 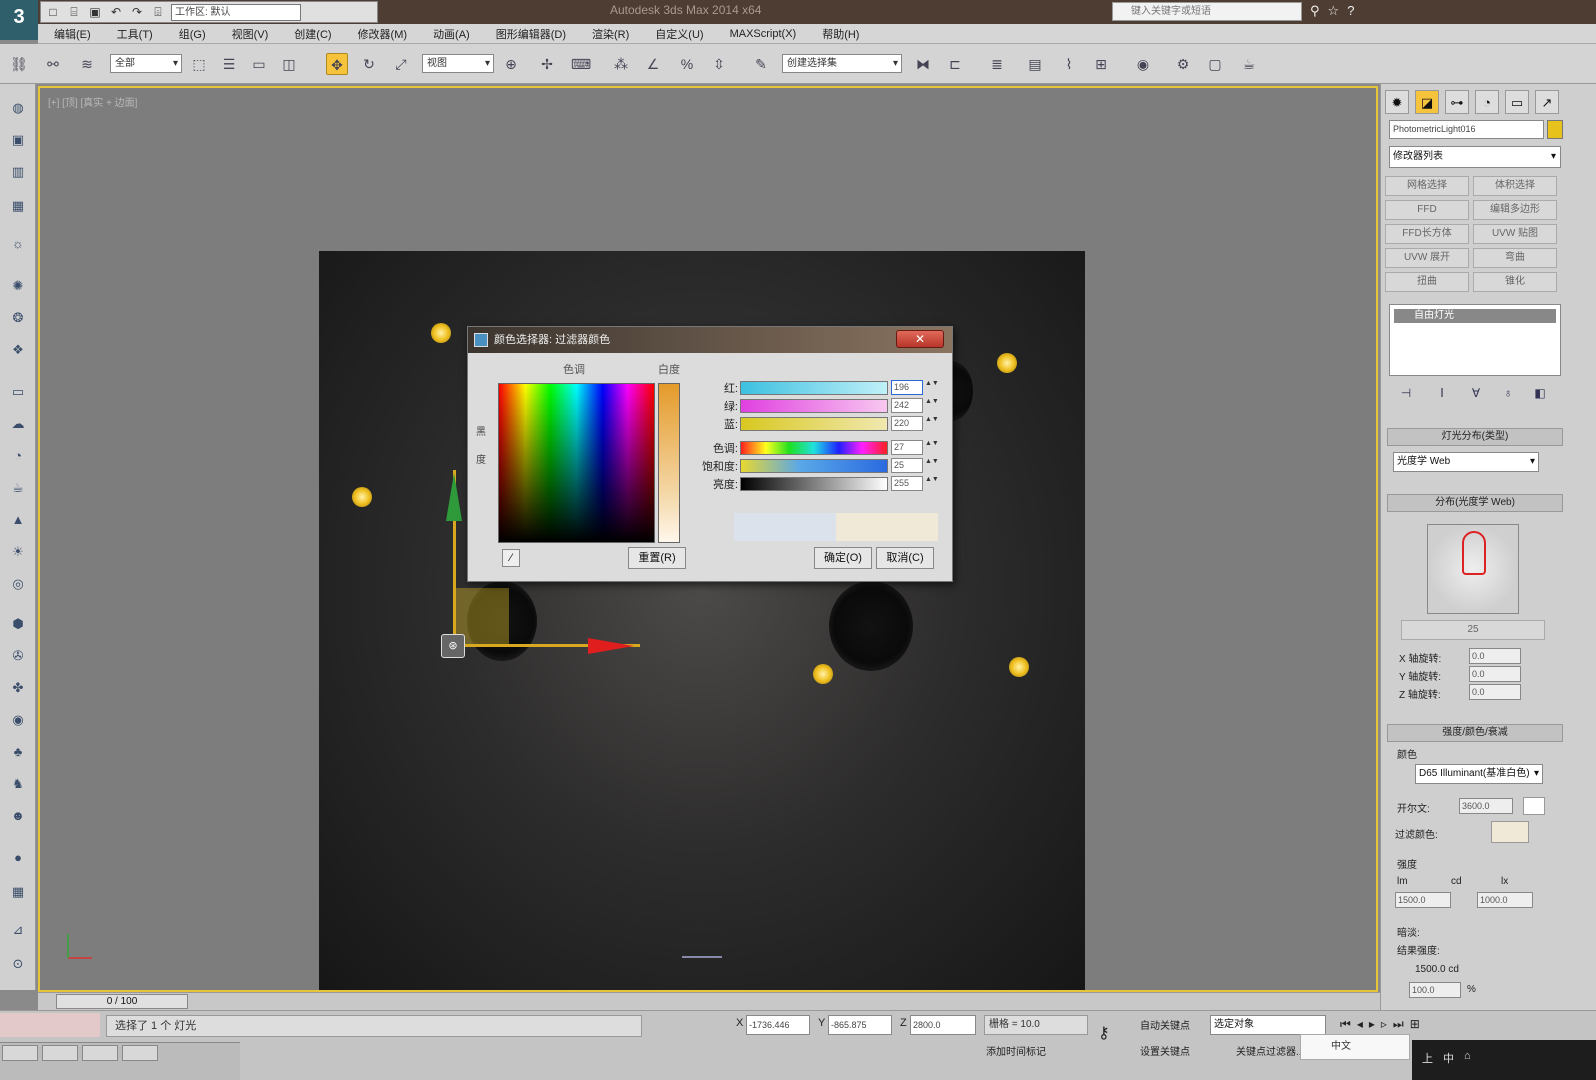 What do you see at coordinates (192, 34) in the screenshot?
I see `menu-group: 组(G)` at bounding box center [192, 34].